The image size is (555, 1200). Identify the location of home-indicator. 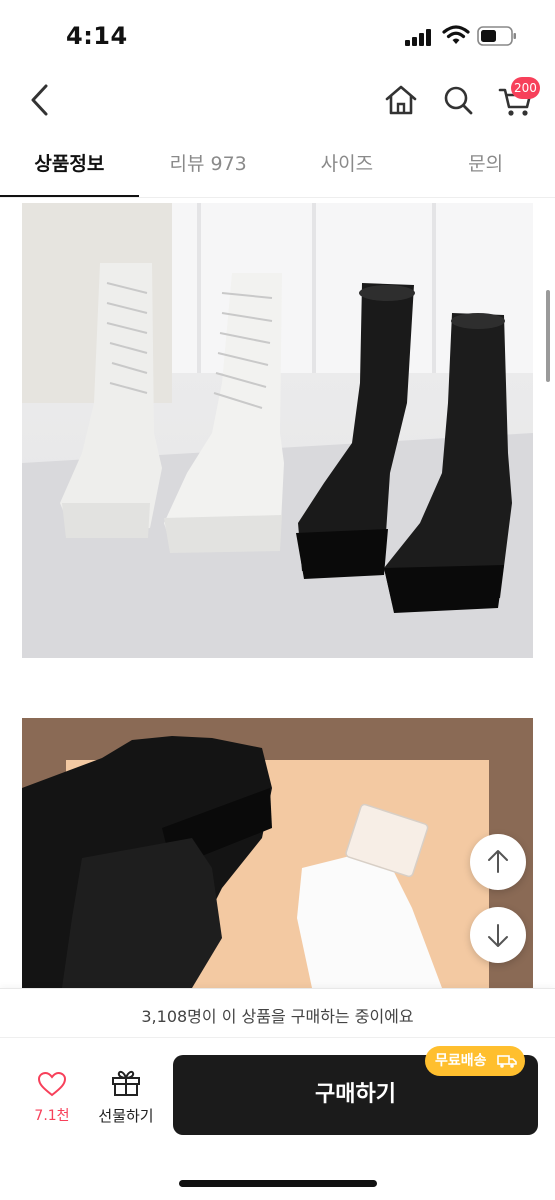
(278, 1183).